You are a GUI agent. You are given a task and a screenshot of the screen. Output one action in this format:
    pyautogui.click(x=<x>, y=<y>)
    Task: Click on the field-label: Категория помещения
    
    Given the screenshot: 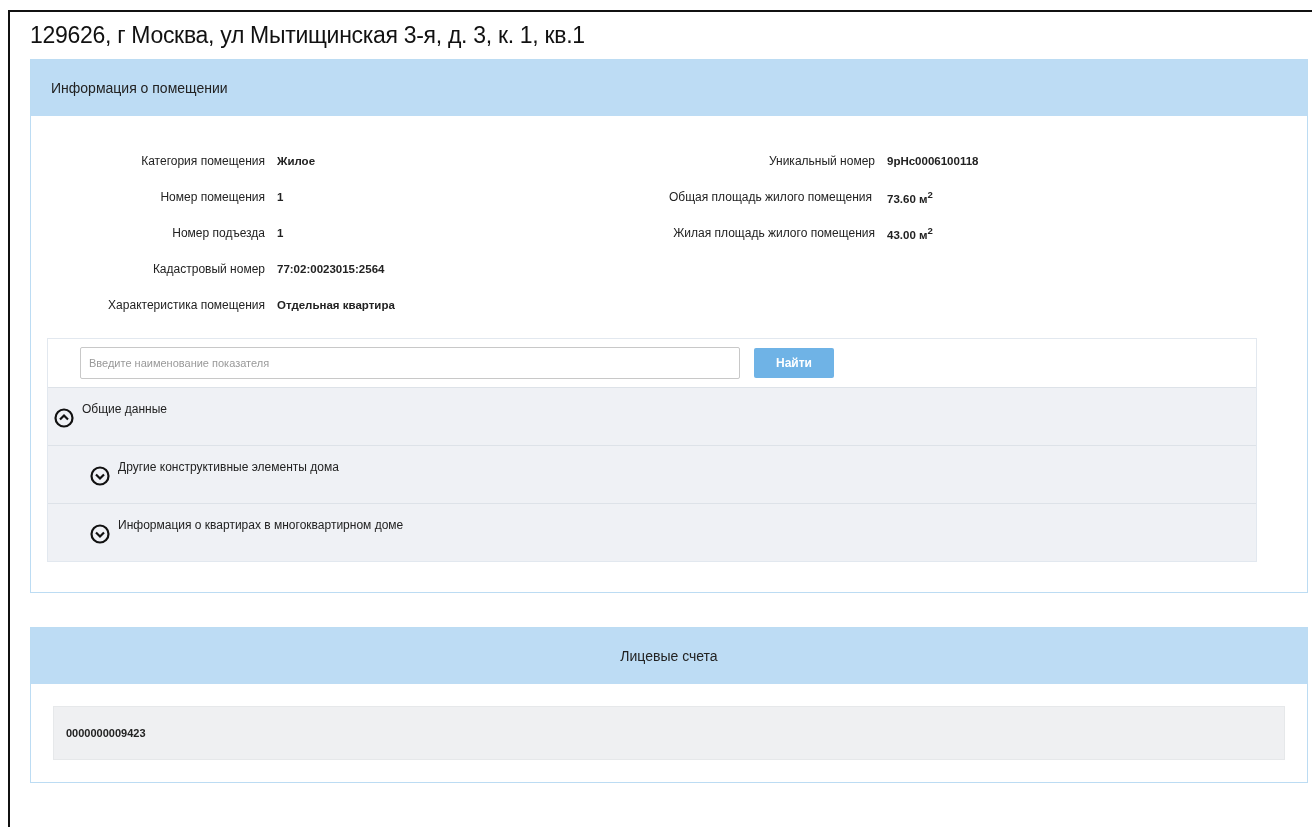 What is the action you would take?
    pyautogui.click(x=202, y=161)
    